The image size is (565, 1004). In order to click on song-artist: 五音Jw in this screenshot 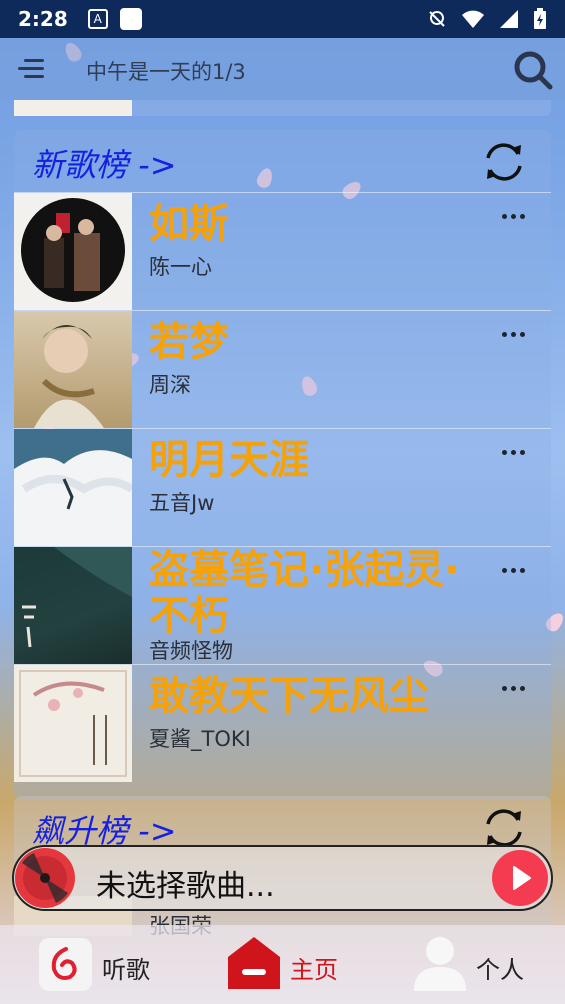, I will do `click(182, 503)`.